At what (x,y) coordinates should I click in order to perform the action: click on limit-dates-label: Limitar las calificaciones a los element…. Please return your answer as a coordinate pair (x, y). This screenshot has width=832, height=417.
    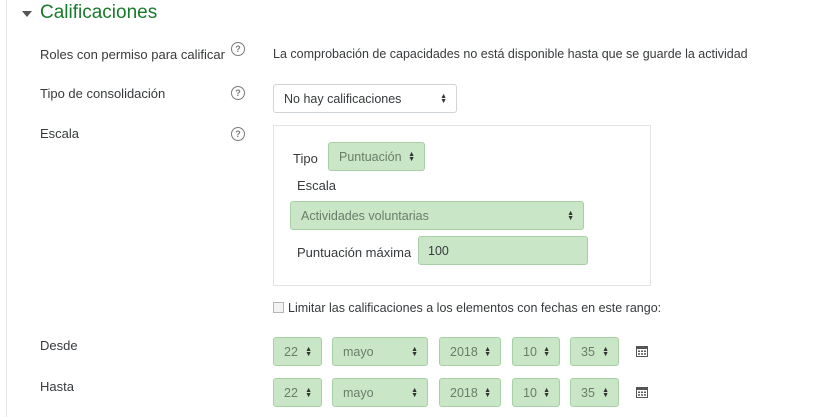
    Looking at the image, I should click on (475, 308).